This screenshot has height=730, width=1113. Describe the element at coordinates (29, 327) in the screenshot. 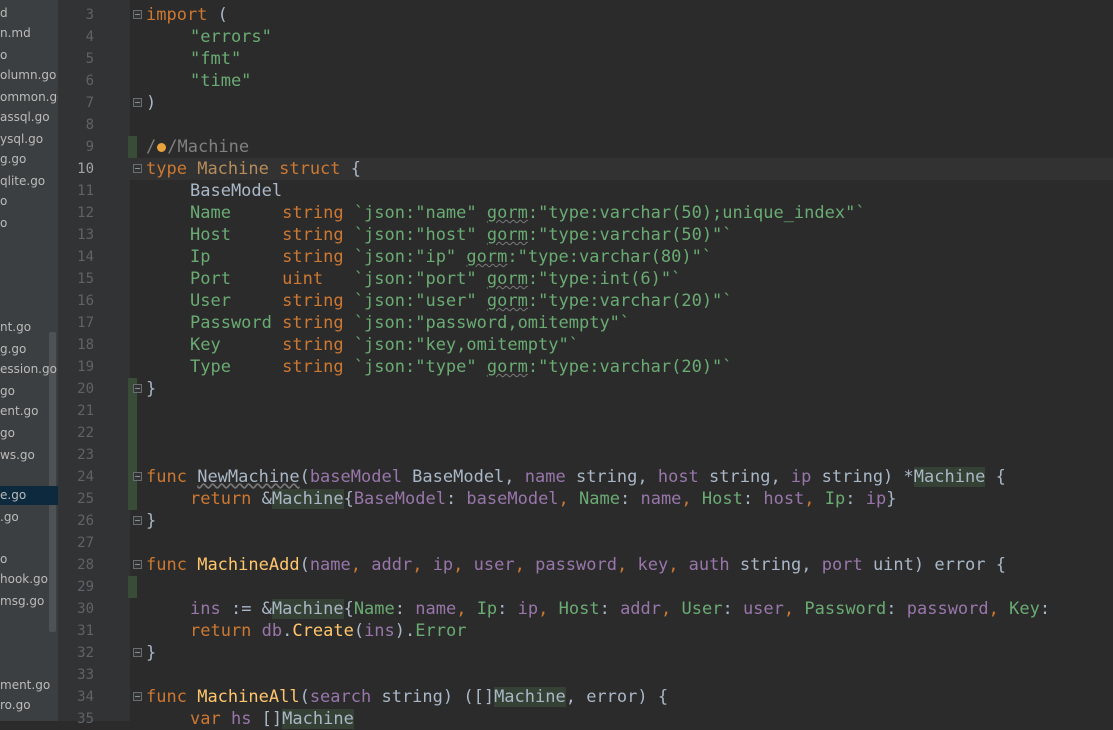

I see `tree-file-item: nt.go` at that location.